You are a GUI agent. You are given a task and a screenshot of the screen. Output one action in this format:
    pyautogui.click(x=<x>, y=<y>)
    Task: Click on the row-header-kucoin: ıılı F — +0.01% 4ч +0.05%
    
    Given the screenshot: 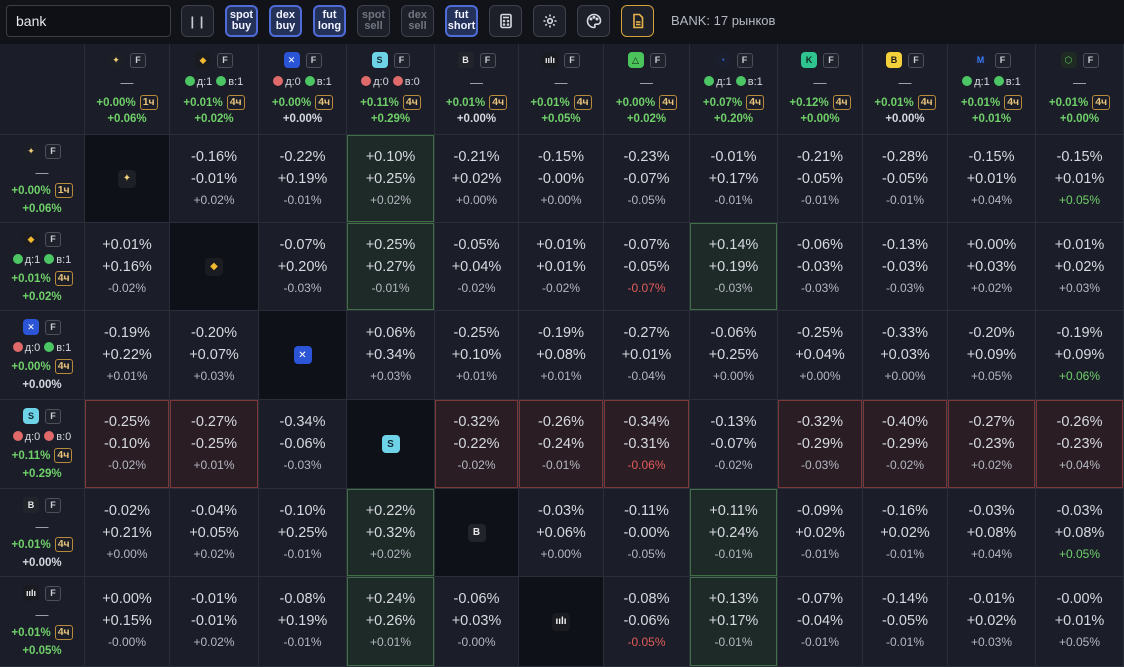 What is the action you would take?
    pyautogui.click(x=42, y=622)
    